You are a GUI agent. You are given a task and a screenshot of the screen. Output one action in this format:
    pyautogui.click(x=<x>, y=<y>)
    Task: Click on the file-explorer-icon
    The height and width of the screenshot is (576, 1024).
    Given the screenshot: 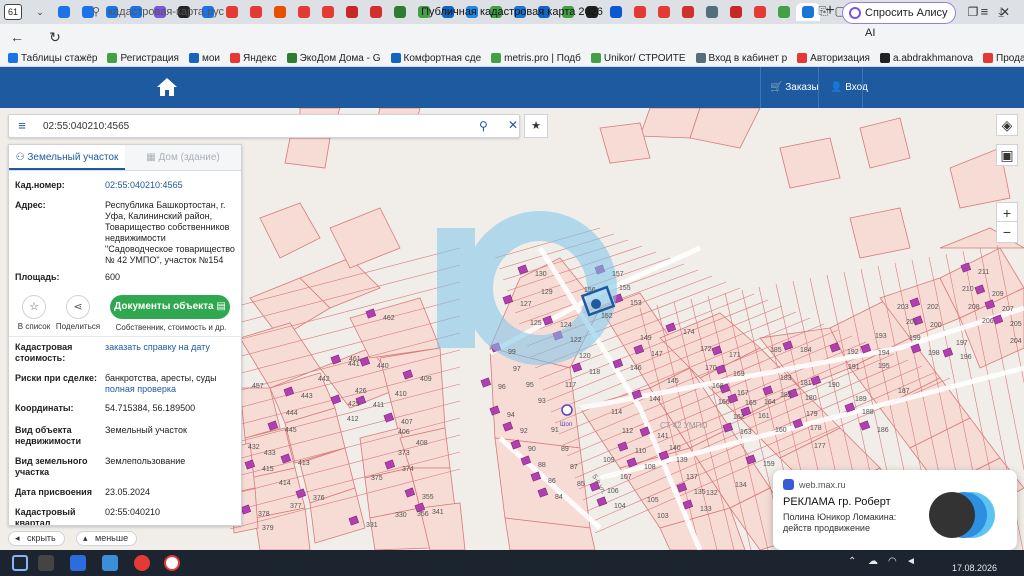 What is the action you would take?
    pyautogui.click(x=110, y=563)
    